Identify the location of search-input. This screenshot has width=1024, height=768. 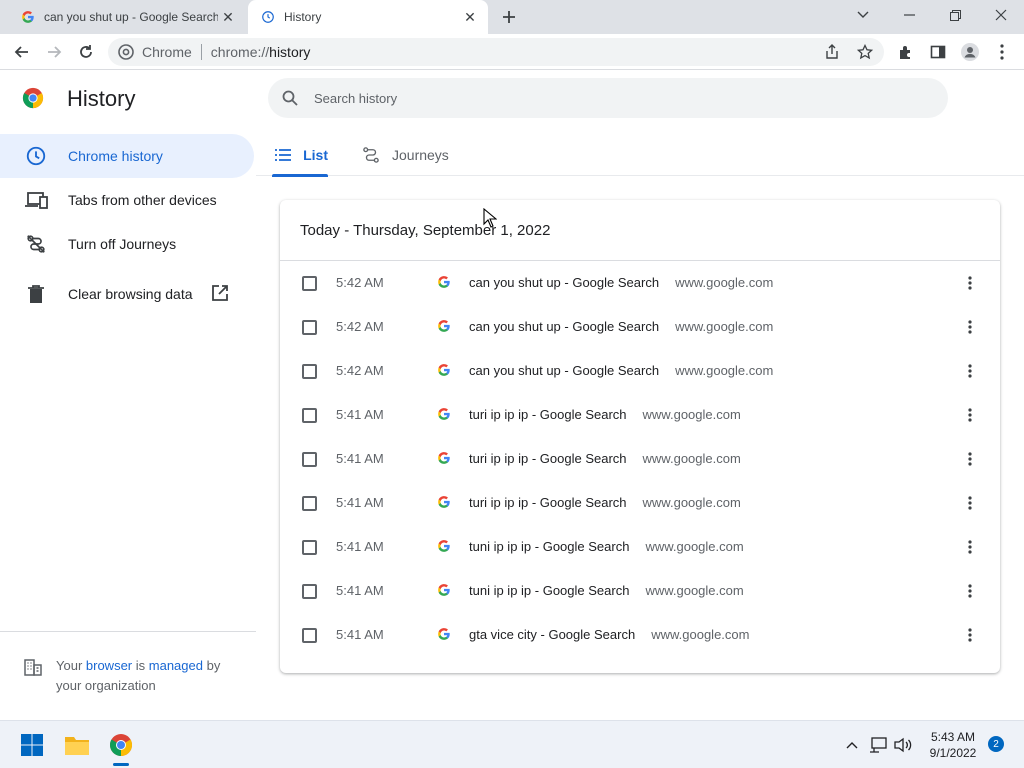
(614, 98).